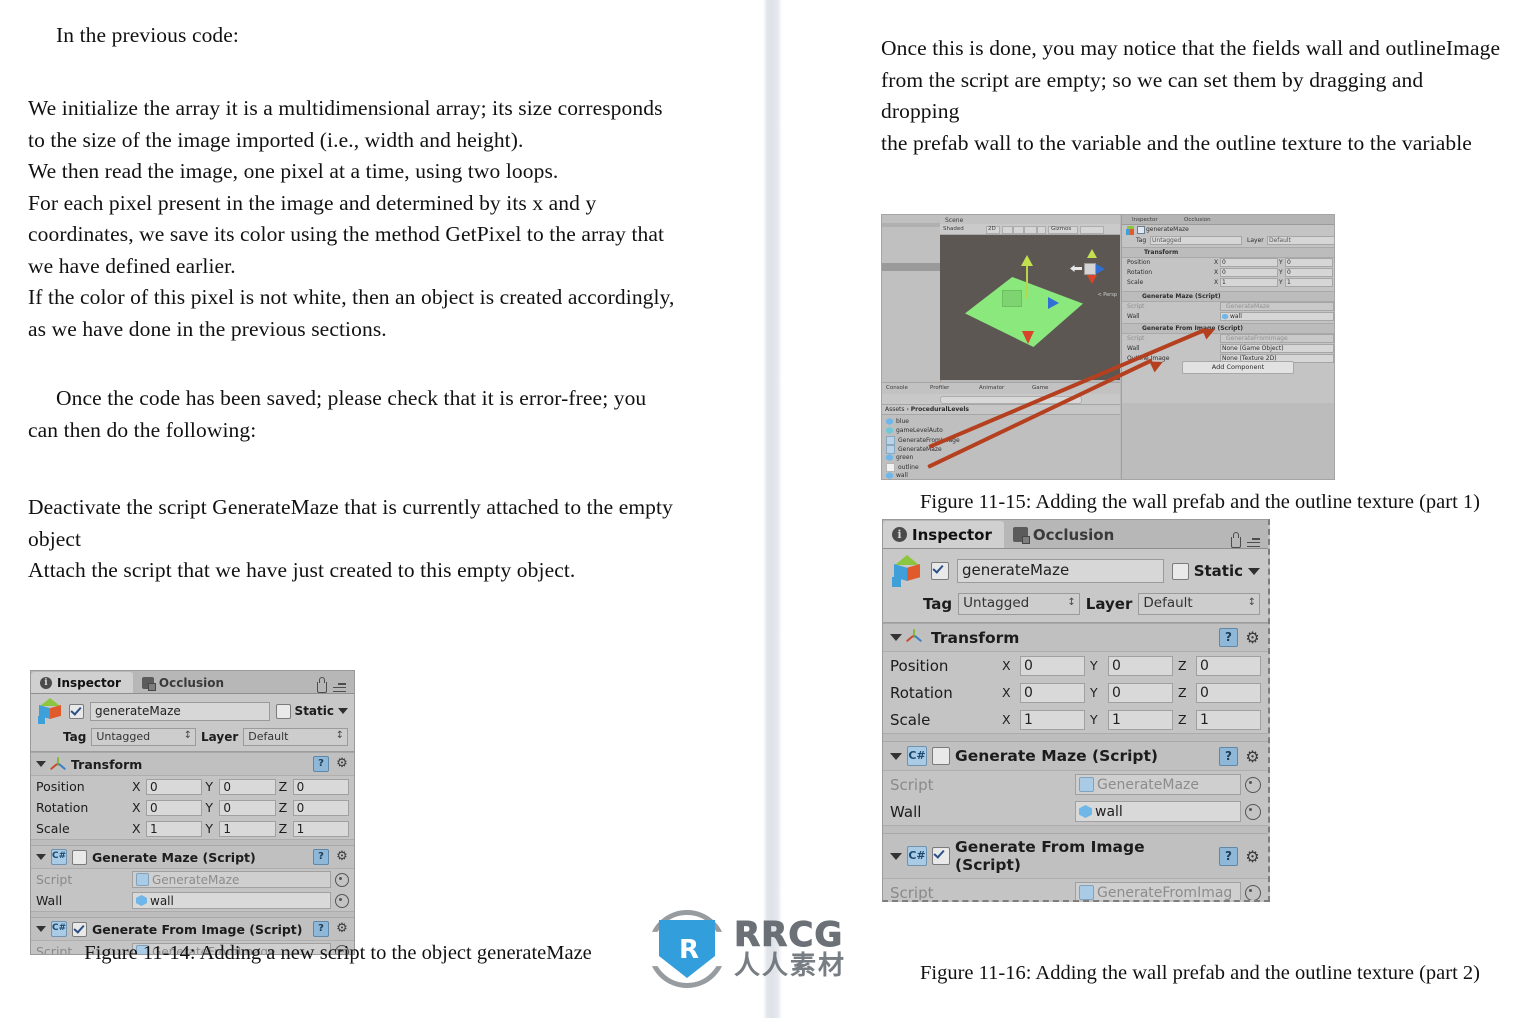 The height and width of the screenshot is (1018, 1516). I want to click on tab-game: Game, so click(1040, 388).